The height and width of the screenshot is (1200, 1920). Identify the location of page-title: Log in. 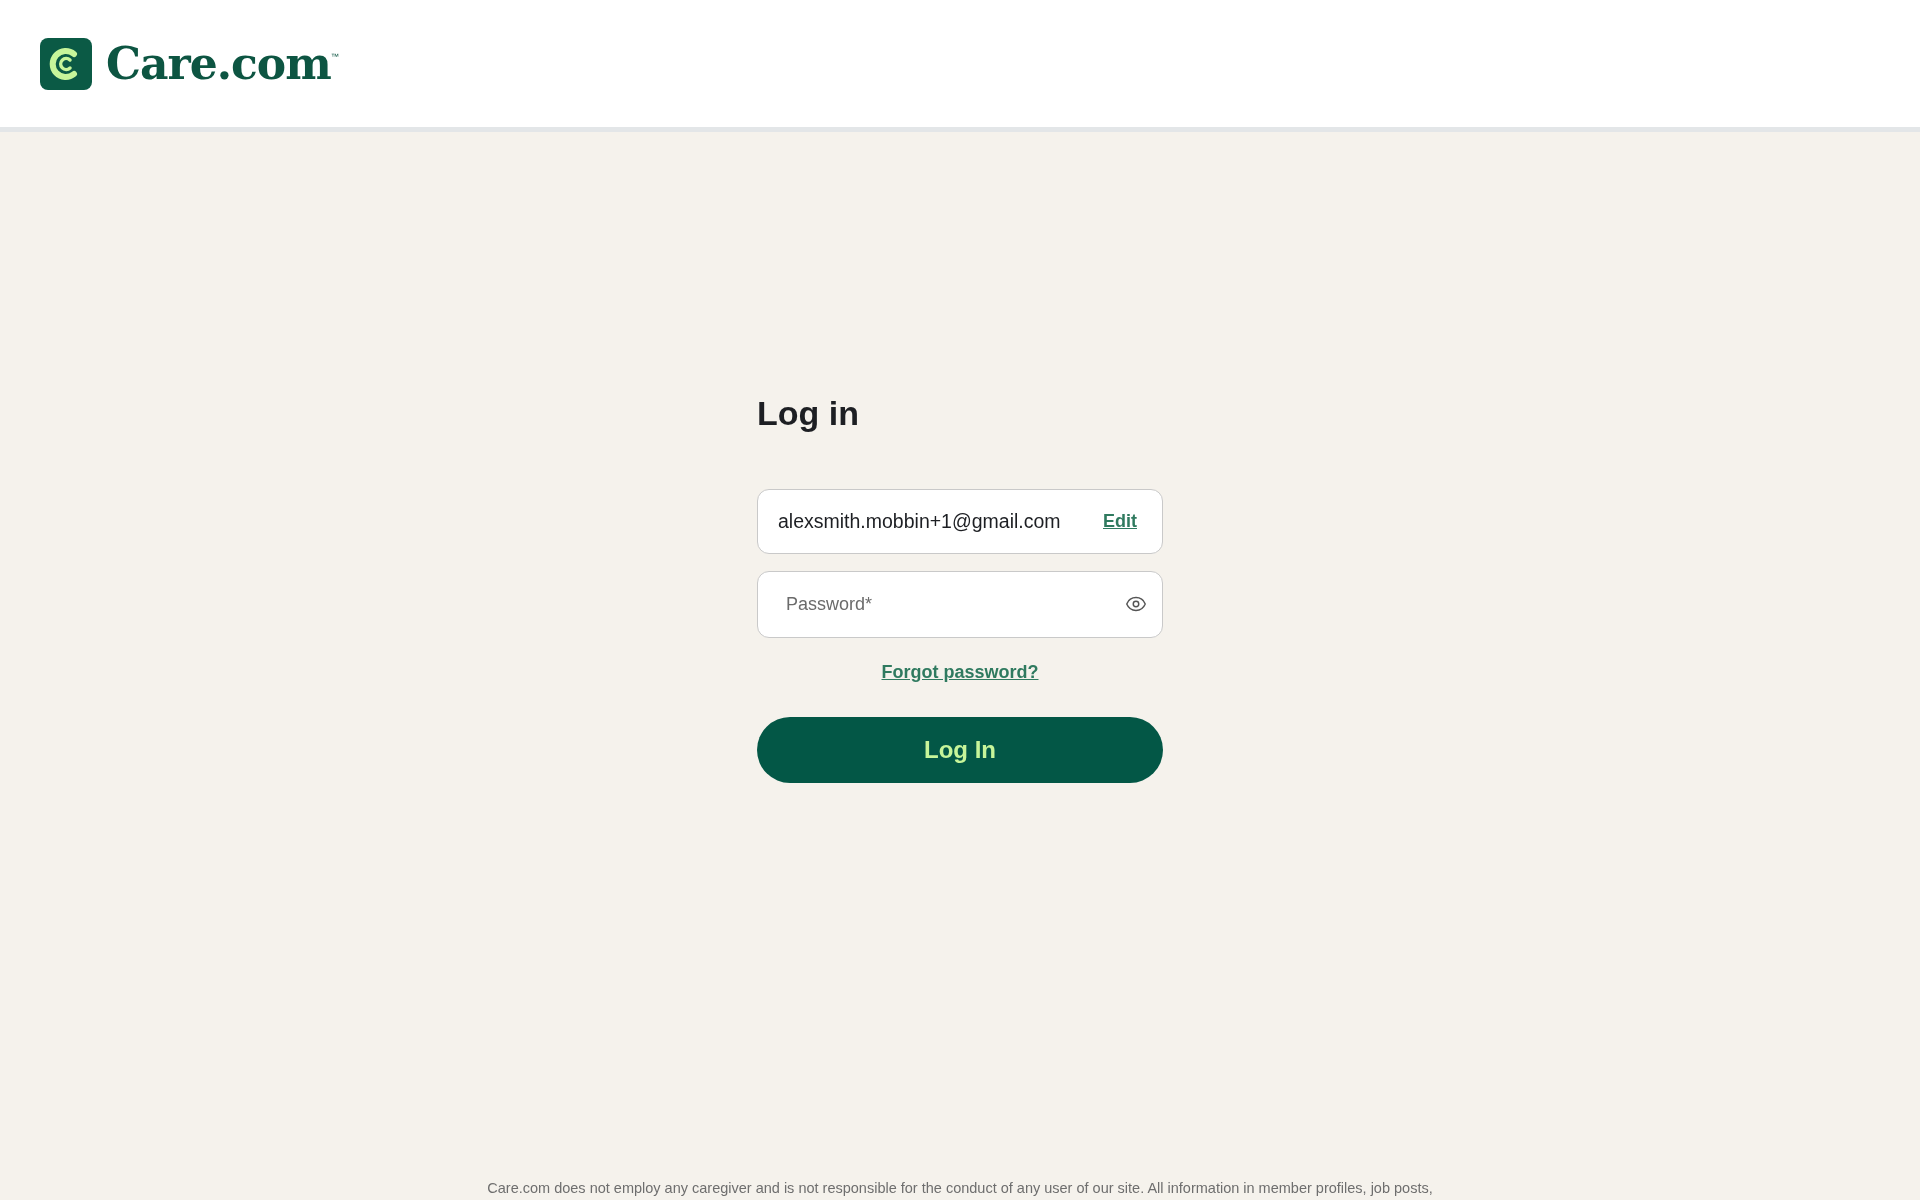
(808, 413).